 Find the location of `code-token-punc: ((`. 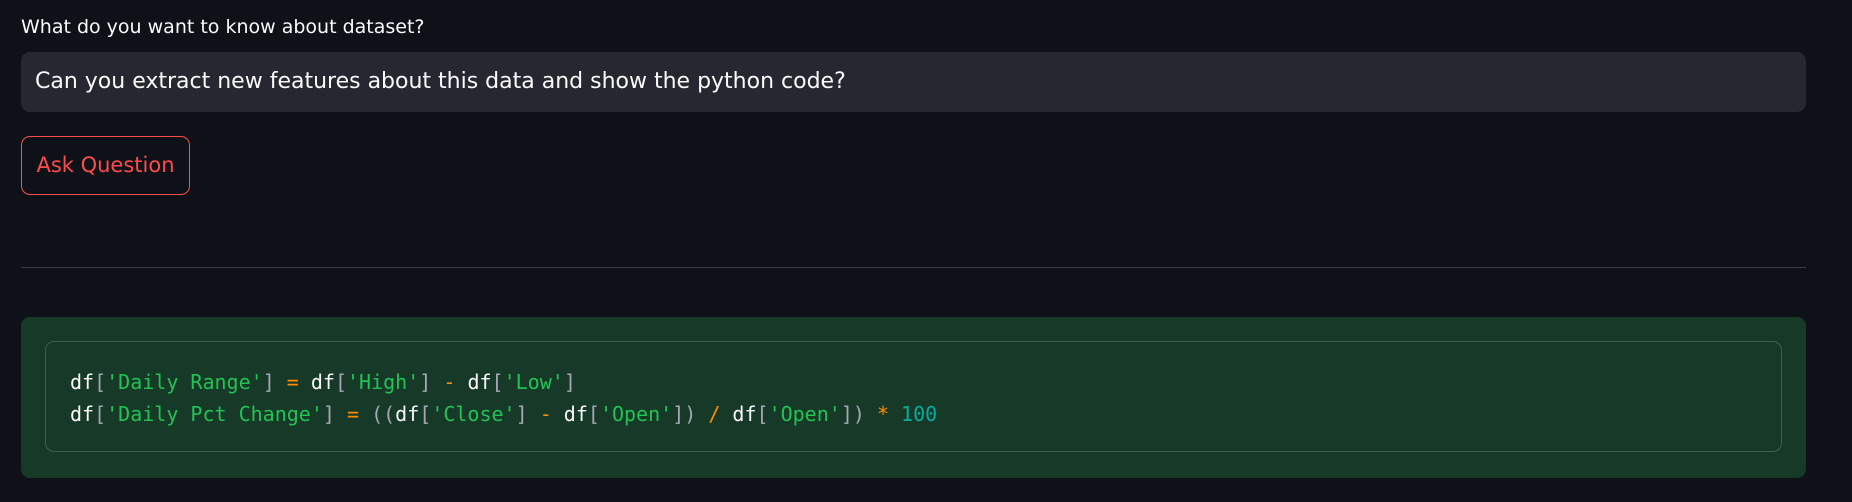

code-token-punc: (( is located at coordinates (383, 414).